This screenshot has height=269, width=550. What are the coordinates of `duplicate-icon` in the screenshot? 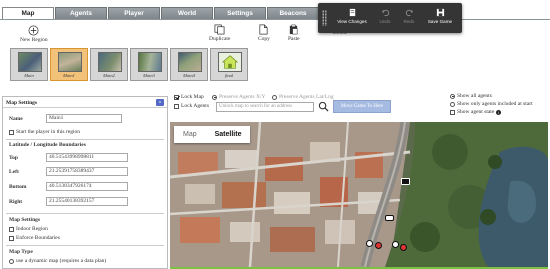 It's located at (219, 29).